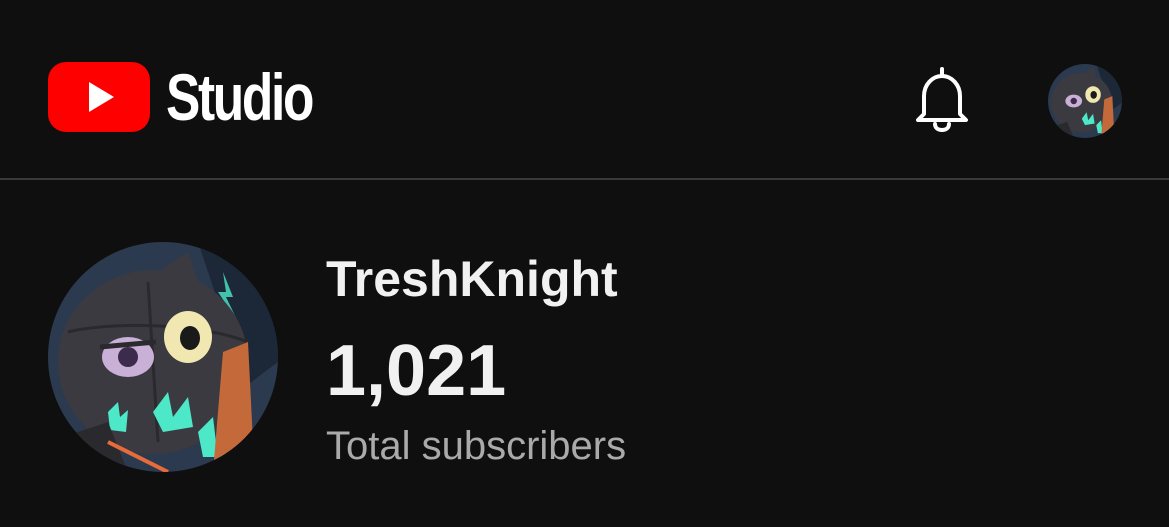 The height and width of the screenshot is (527, 1169). I want to click on avatar-image, so click(1085, 101).